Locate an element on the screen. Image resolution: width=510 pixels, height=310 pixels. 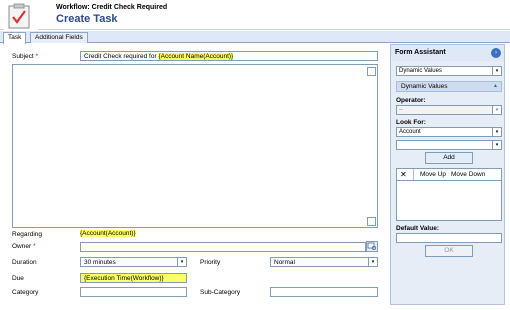
dynamic-values-section: Dynamic Values ▲ is located at coordinates (449, 86).